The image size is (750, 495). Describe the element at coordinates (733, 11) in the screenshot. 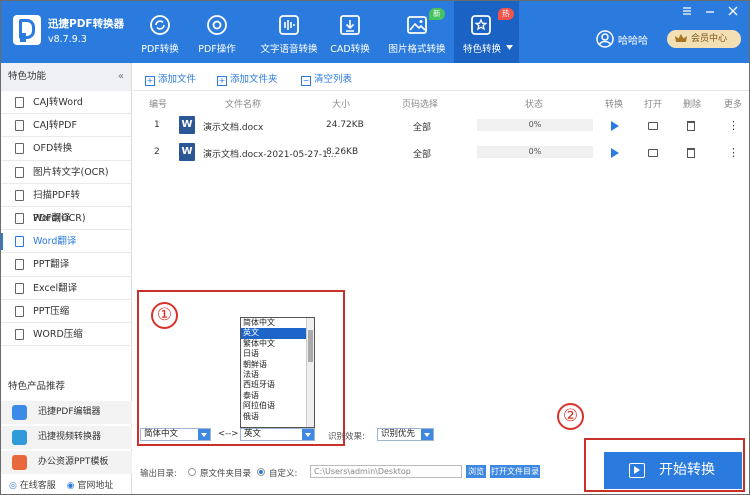

I see `close-icon` at that location.